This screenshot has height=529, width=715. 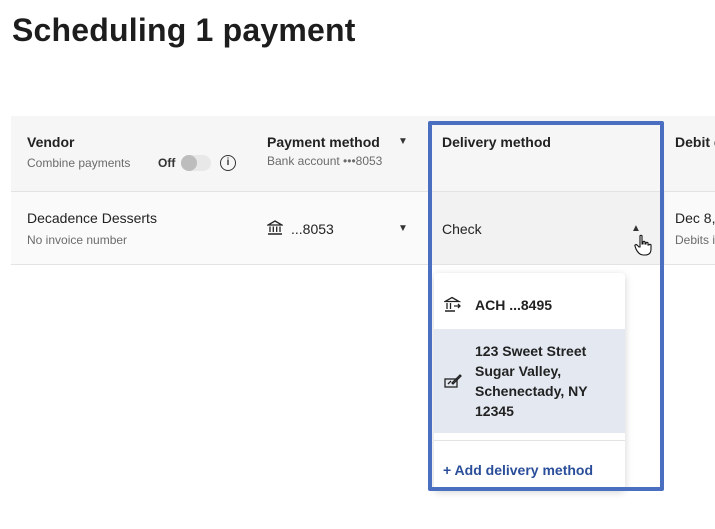 What do you see at coordinates (79, 163) in the screenshot?
I see `combine-payments-label: Combine payments` at bounding box center [79, 163].